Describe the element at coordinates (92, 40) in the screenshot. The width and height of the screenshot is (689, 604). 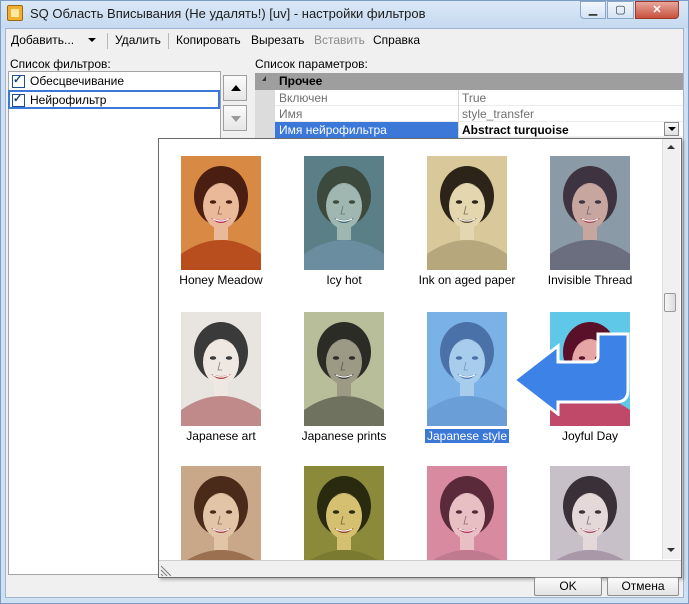
I see `chevron-down-icon` at that location.